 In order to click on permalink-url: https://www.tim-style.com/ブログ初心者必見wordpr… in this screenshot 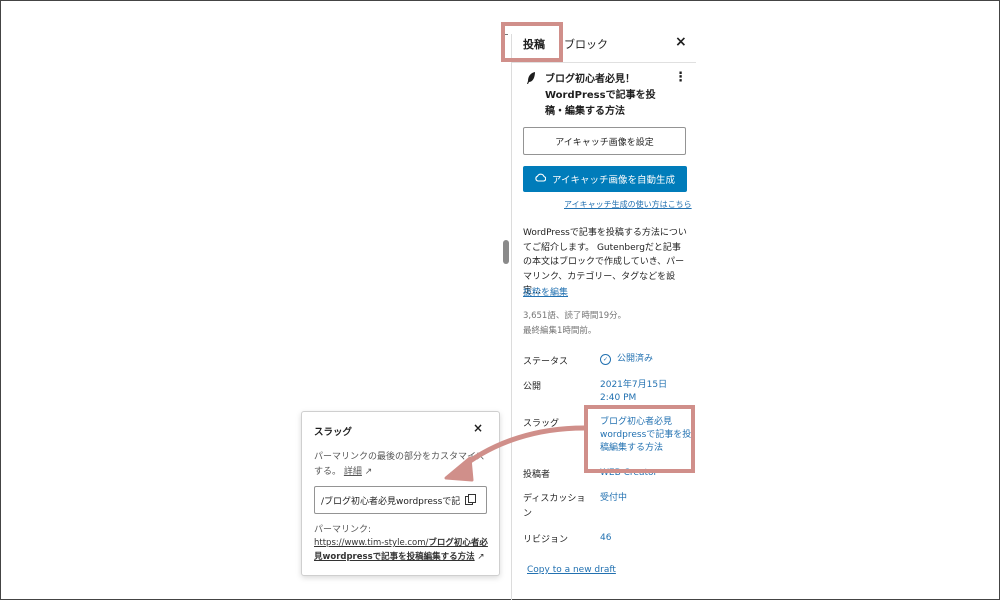, I will do `click(404, 550)`.